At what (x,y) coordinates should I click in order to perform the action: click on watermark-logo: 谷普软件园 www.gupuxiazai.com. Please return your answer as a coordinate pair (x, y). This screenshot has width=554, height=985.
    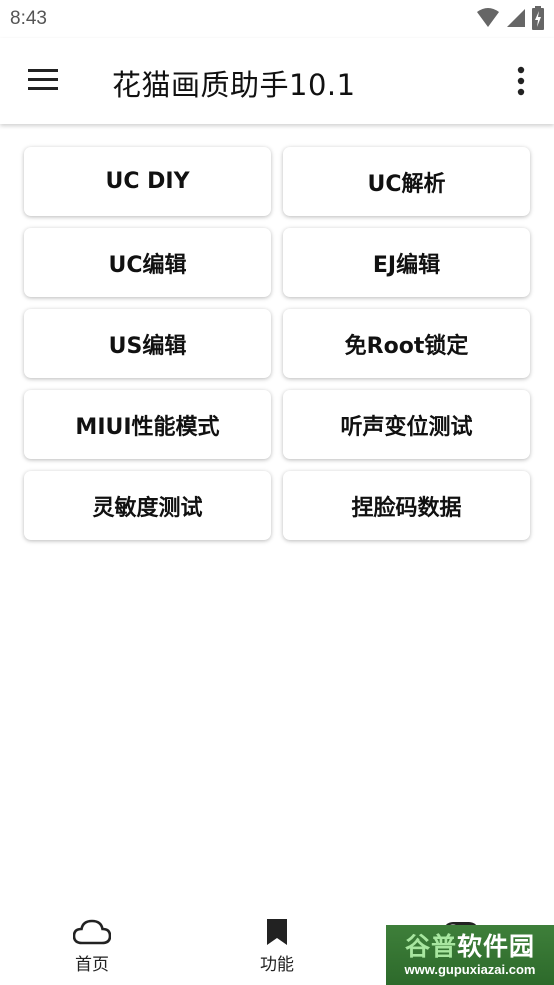
    Looking at the image, I should click on (470, 955).